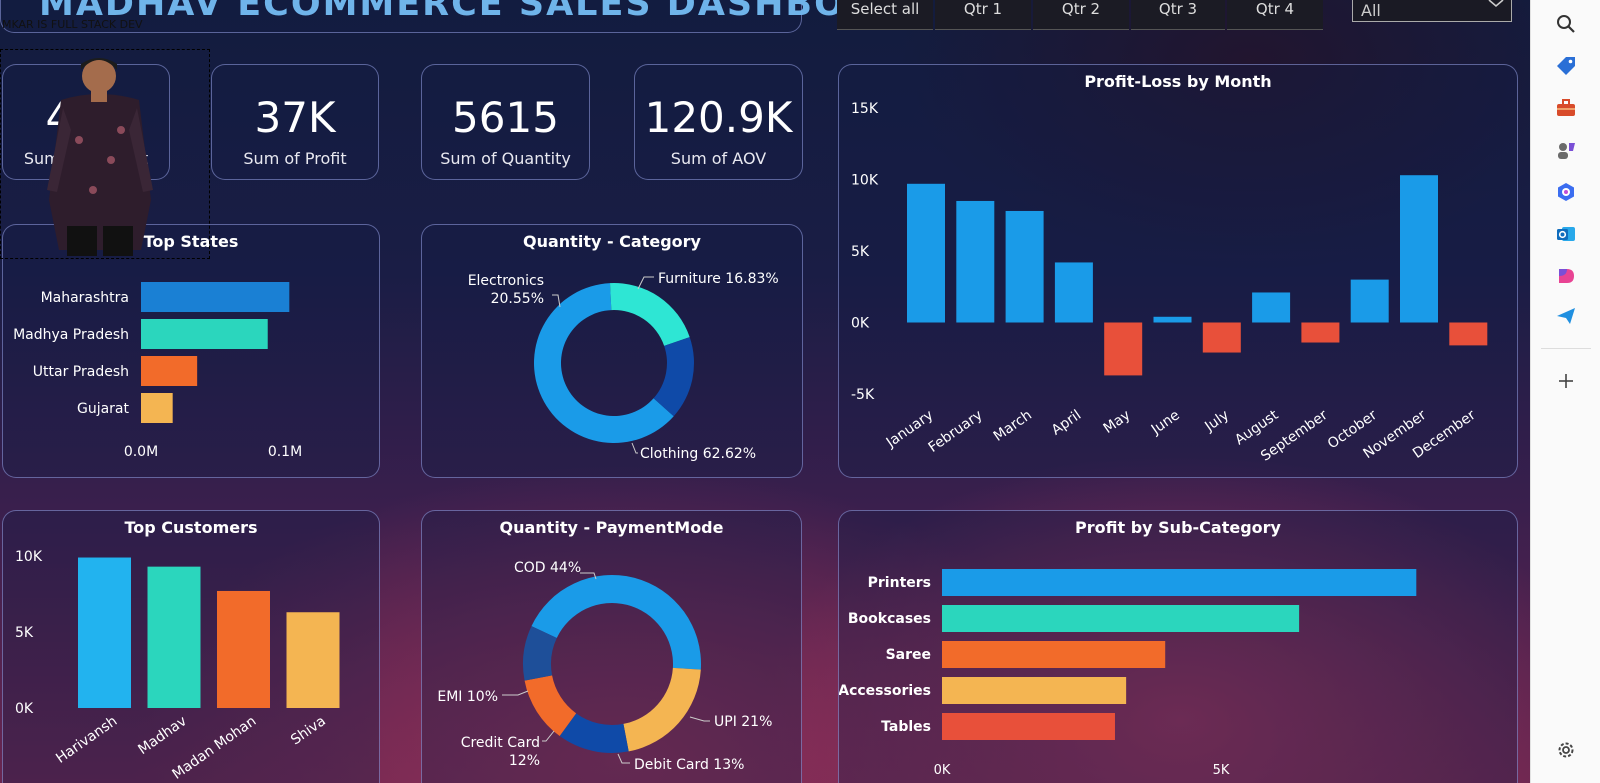 Image resolution: width=1600 pixels, height=783 pixels. Describe the element at coordinates (1496, 4) in the screenshot. I see `chevron-down-icon` at that location.